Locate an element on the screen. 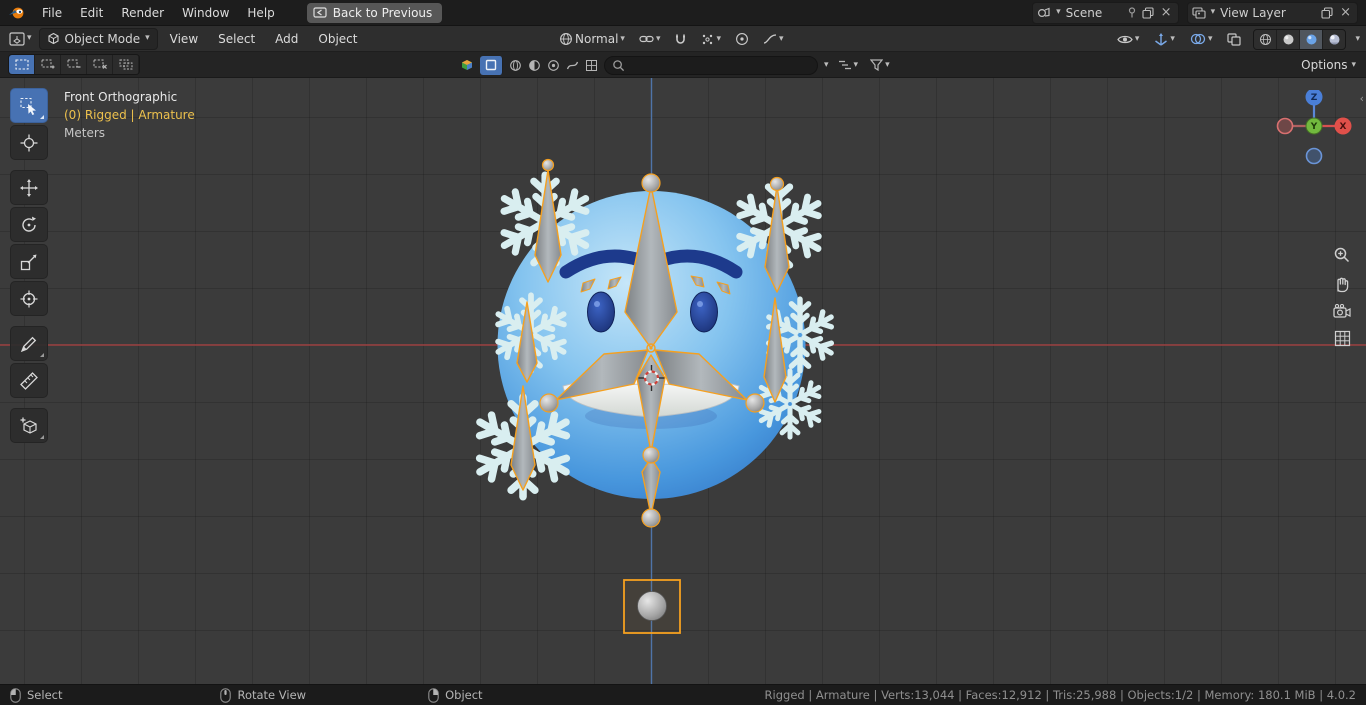 The width and height of the screenshot is (1366, 705). scene-selector: ▾ Scene × is located at coordinates (1105, 12).